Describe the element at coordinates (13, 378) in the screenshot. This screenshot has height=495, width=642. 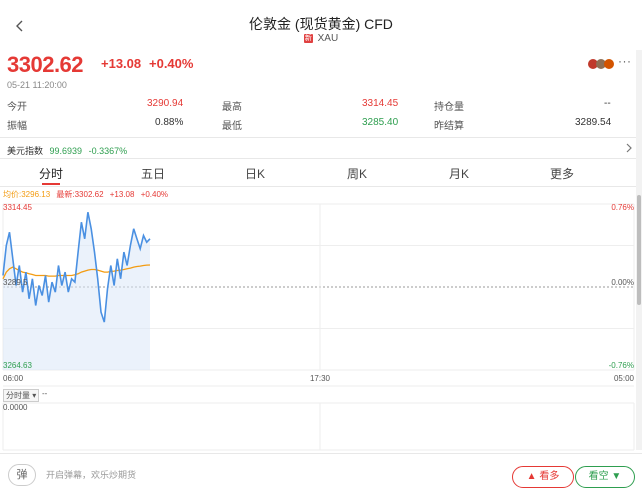
I see `x-label-start: 06:00` at that location.